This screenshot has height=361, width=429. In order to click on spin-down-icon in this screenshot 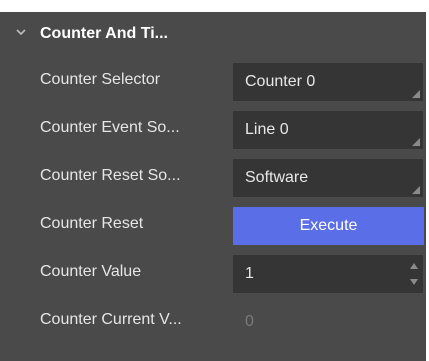, I will do `click(414, 282)`.